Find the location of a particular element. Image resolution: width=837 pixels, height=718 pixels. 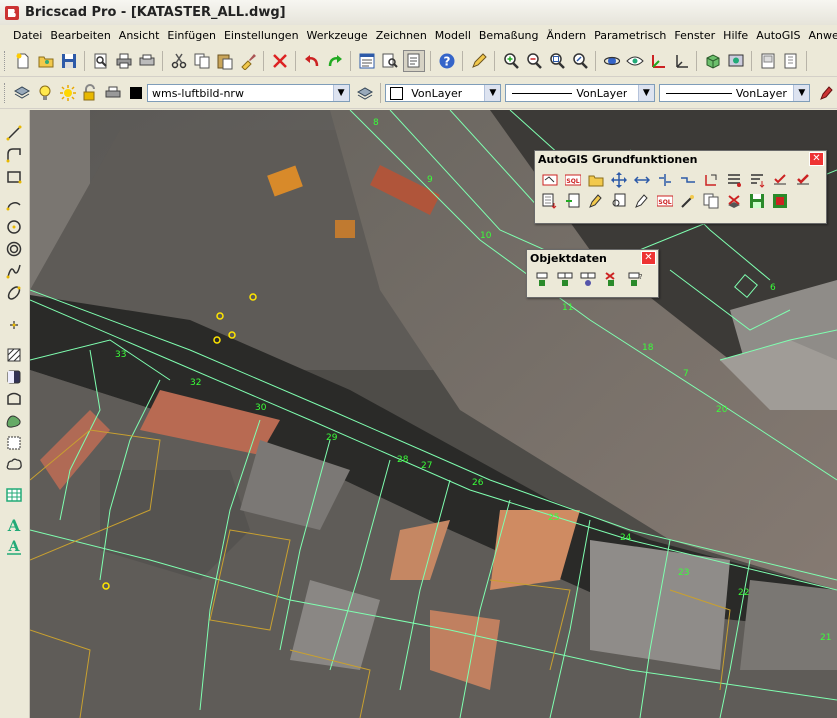

open-button is located at coordinates (46, 61).